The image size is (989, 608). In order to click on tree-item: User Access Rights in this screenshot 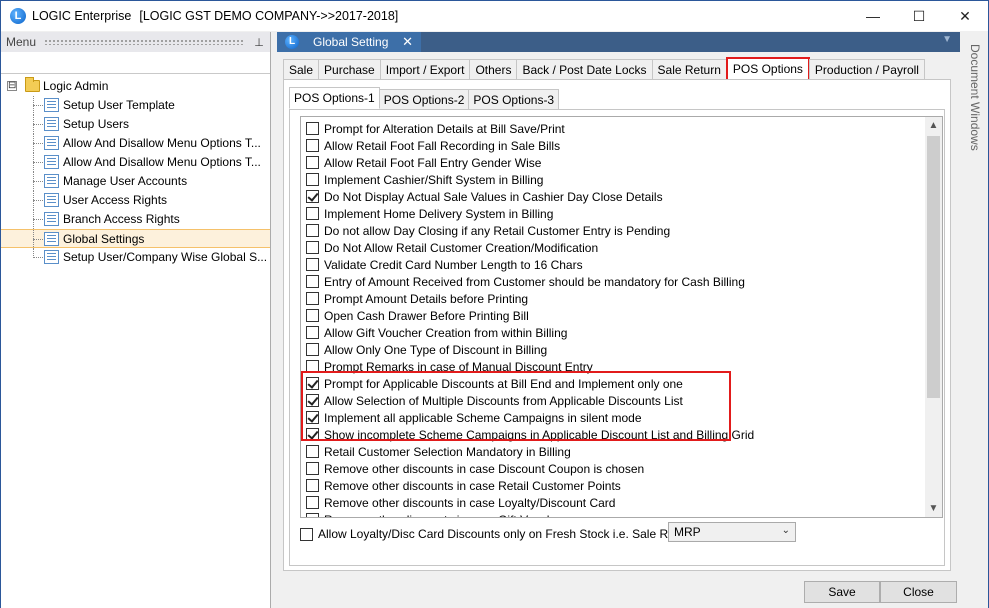, I will do `click(135, 200)`.